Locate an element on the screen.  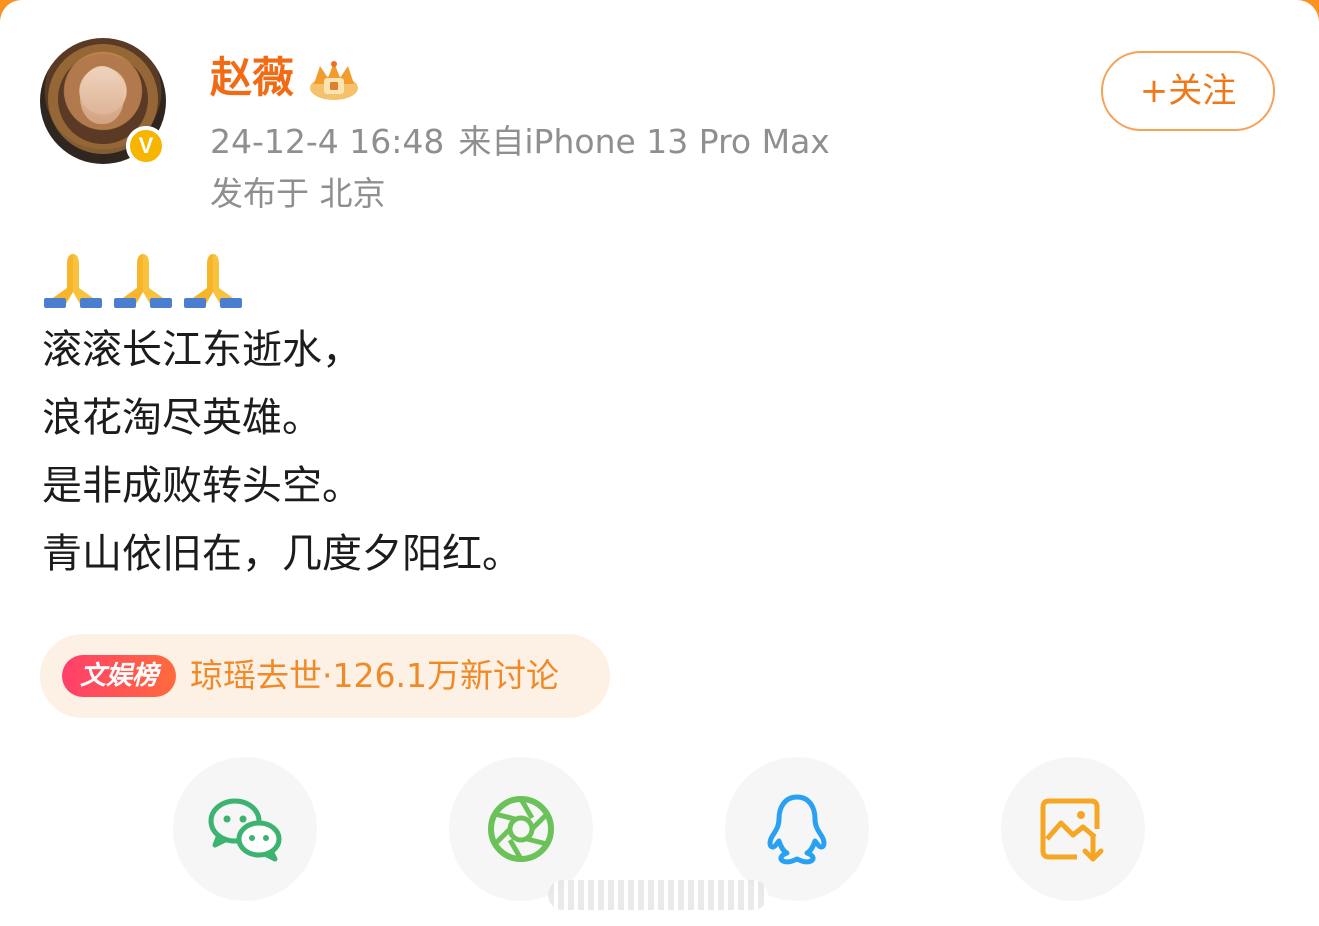
save-image-icon is located at coordinates (1072, 830).